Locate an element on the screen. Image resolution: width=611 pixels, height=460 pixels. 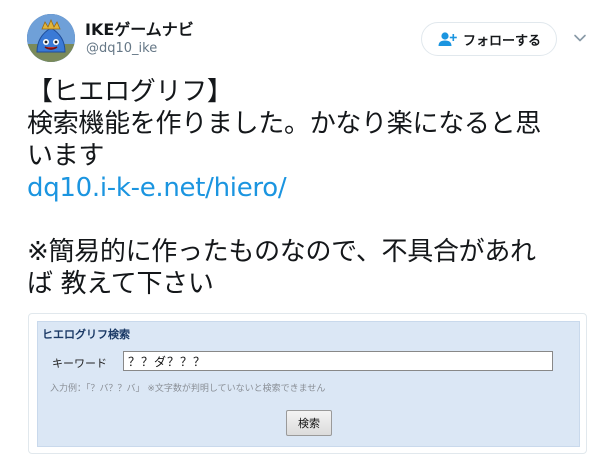
tweet-link: dq10.i-k-e.net/hiero/ is located at coordinates (312, 188).